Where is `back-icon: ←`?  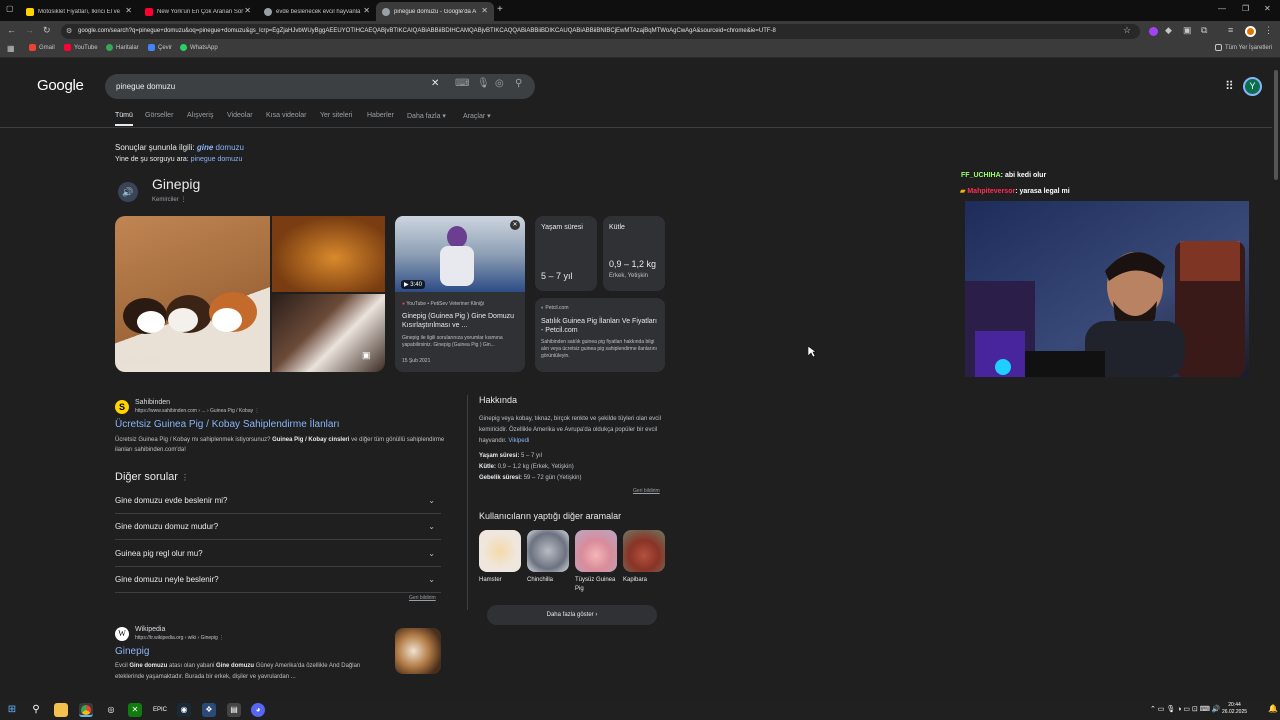 back-icon: ← is located at coordinates (11, 30).